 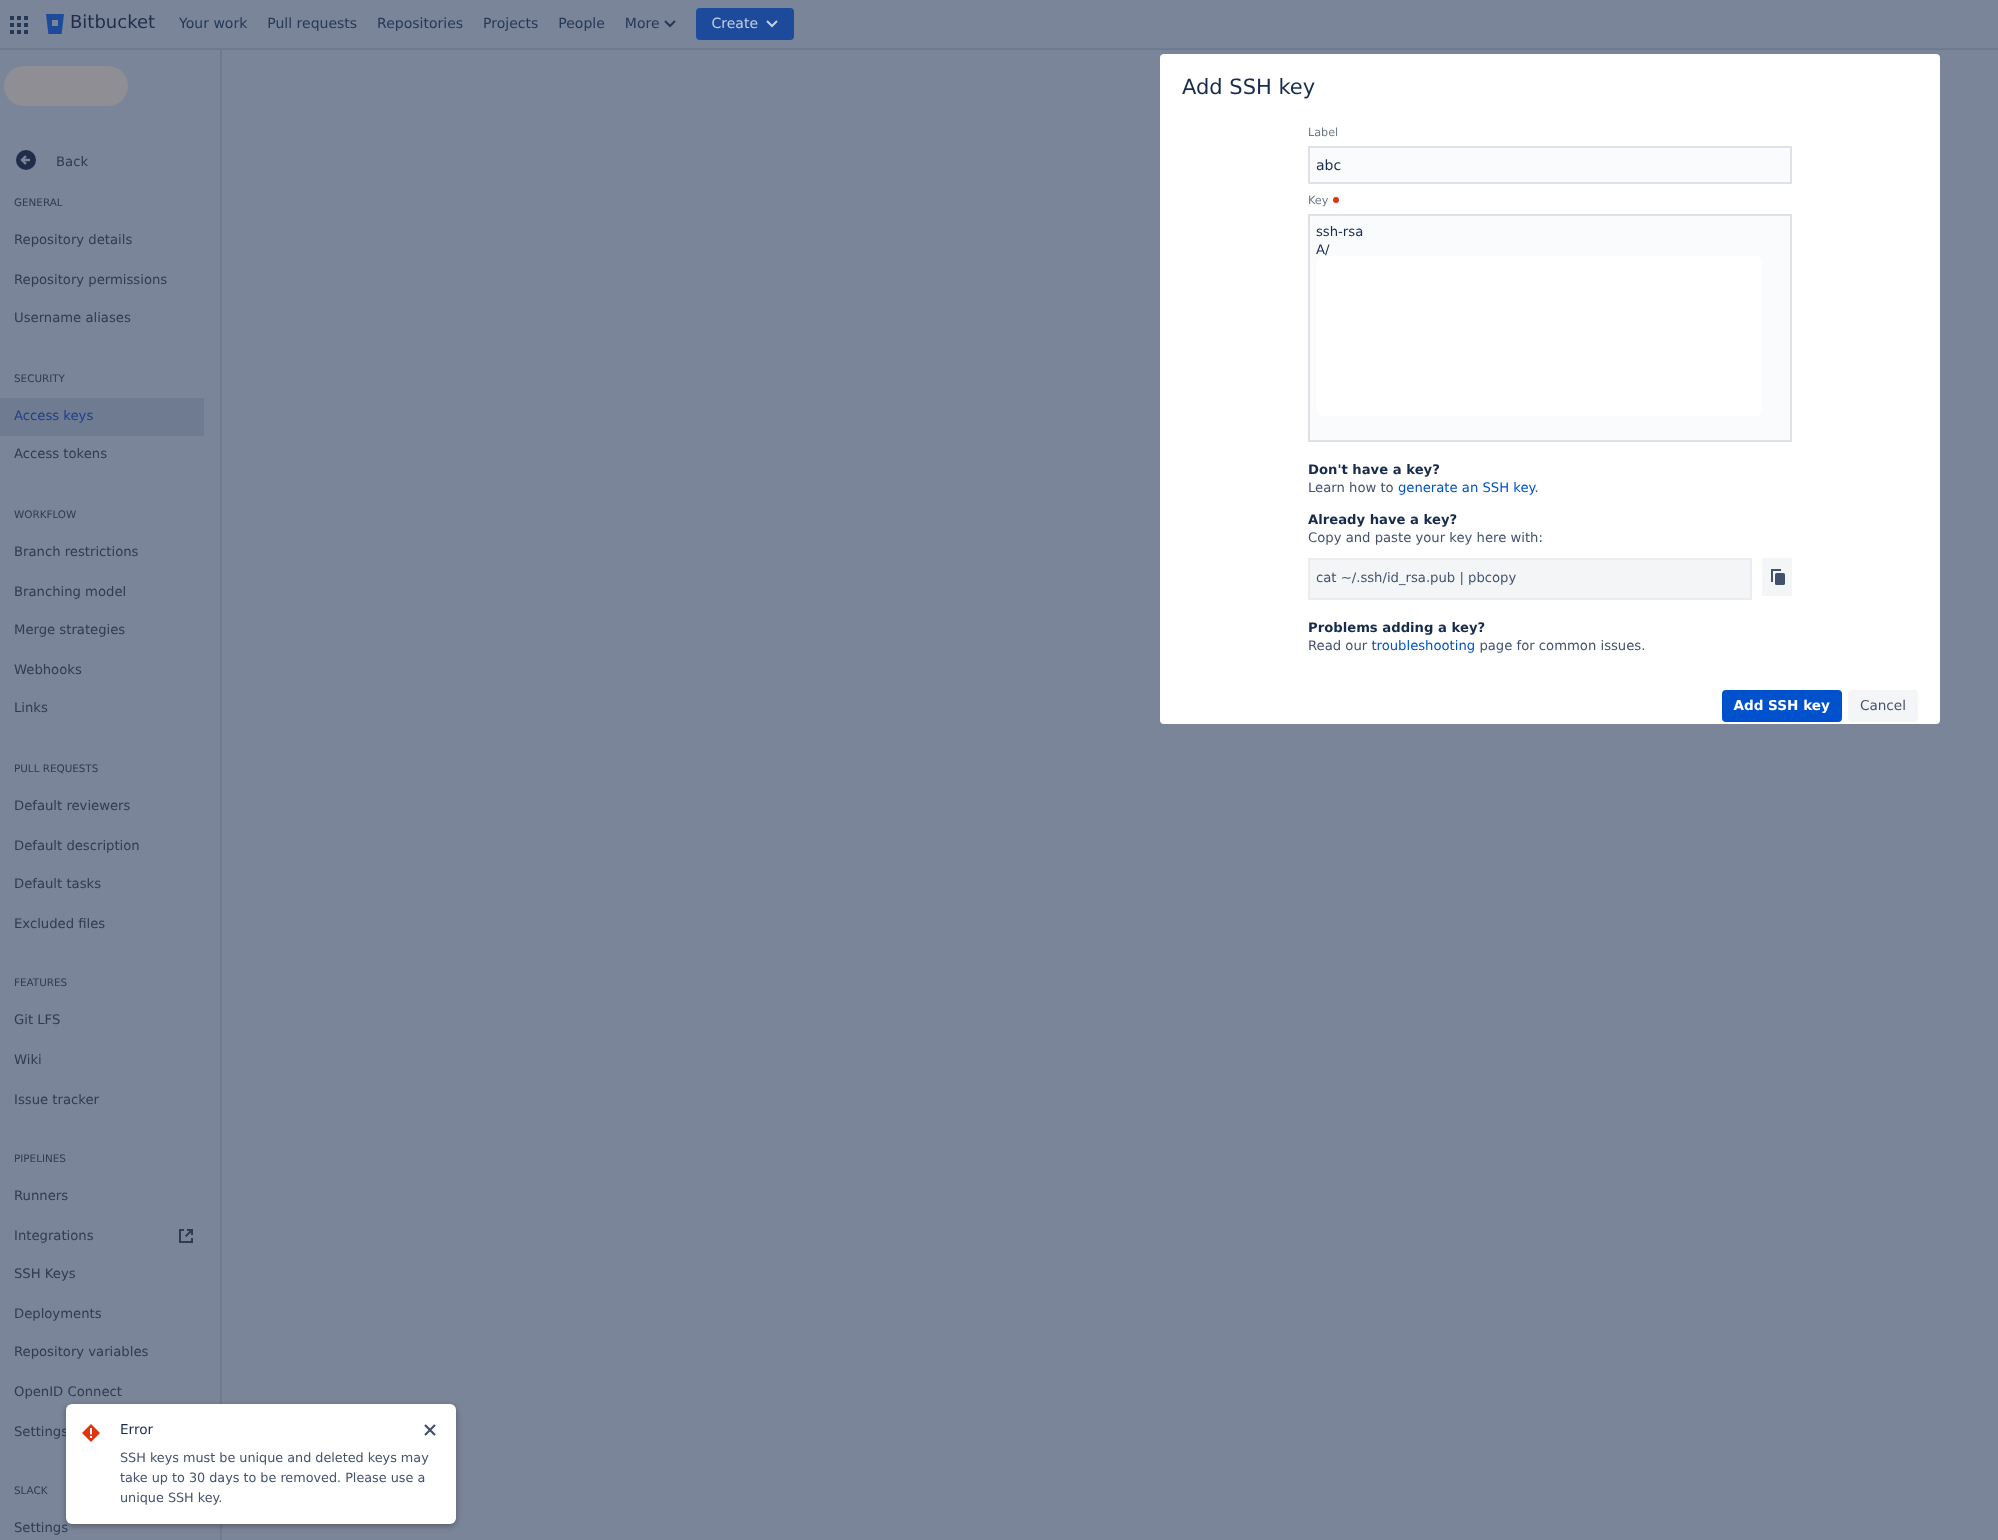 What do you see at coordinates (1249, 89) in the screenshot?
I see `dialog-title: Add SSH key` at bounding box center [1249, 89].